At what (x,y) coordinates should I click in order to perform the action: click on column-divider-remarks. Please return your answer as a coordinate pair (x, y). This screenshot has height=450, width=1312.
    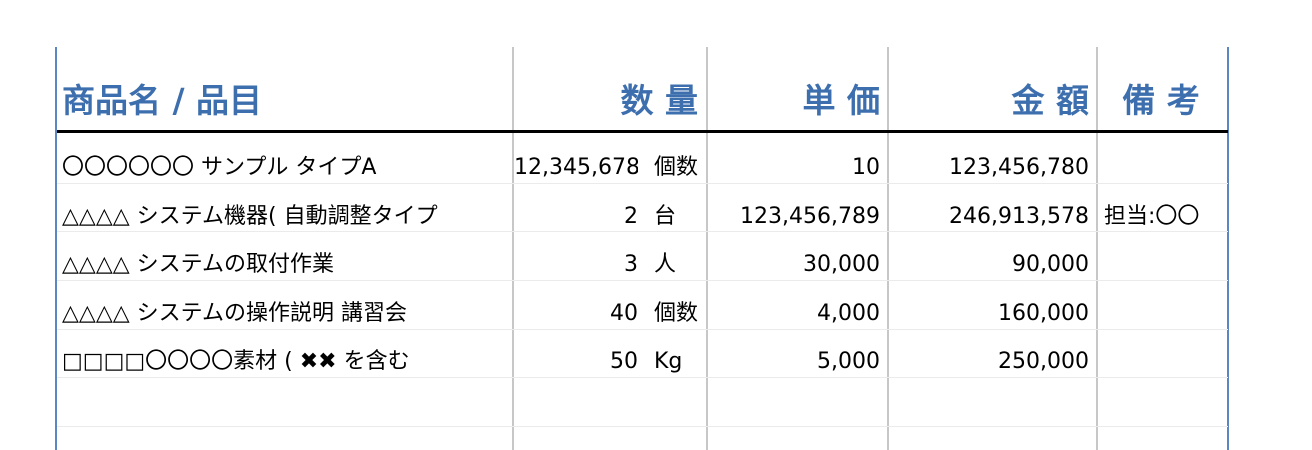
    Looking at the image, I should click on (1097, 248).